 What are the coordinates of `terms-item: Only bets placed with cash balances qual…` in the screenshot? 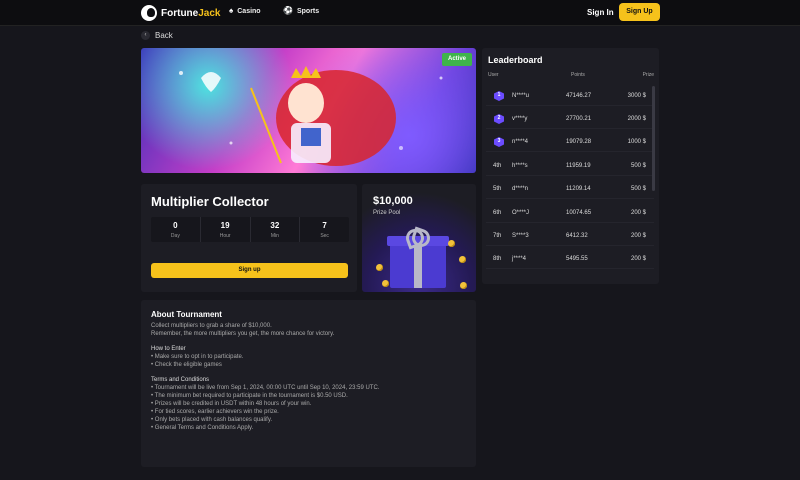 It's located at (308, 420).